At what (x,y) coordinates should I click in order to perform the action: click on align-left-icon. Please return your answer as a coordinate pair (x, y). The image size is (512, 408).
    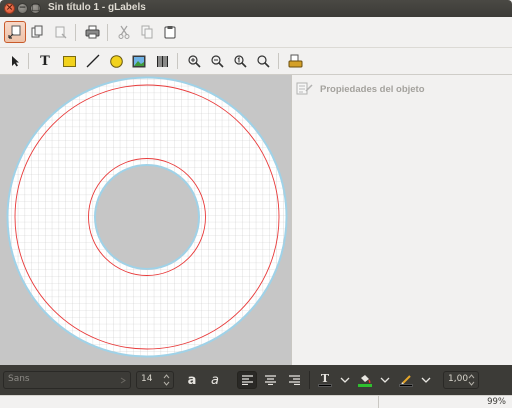
    Looking at the image, I should click on (247, 380).